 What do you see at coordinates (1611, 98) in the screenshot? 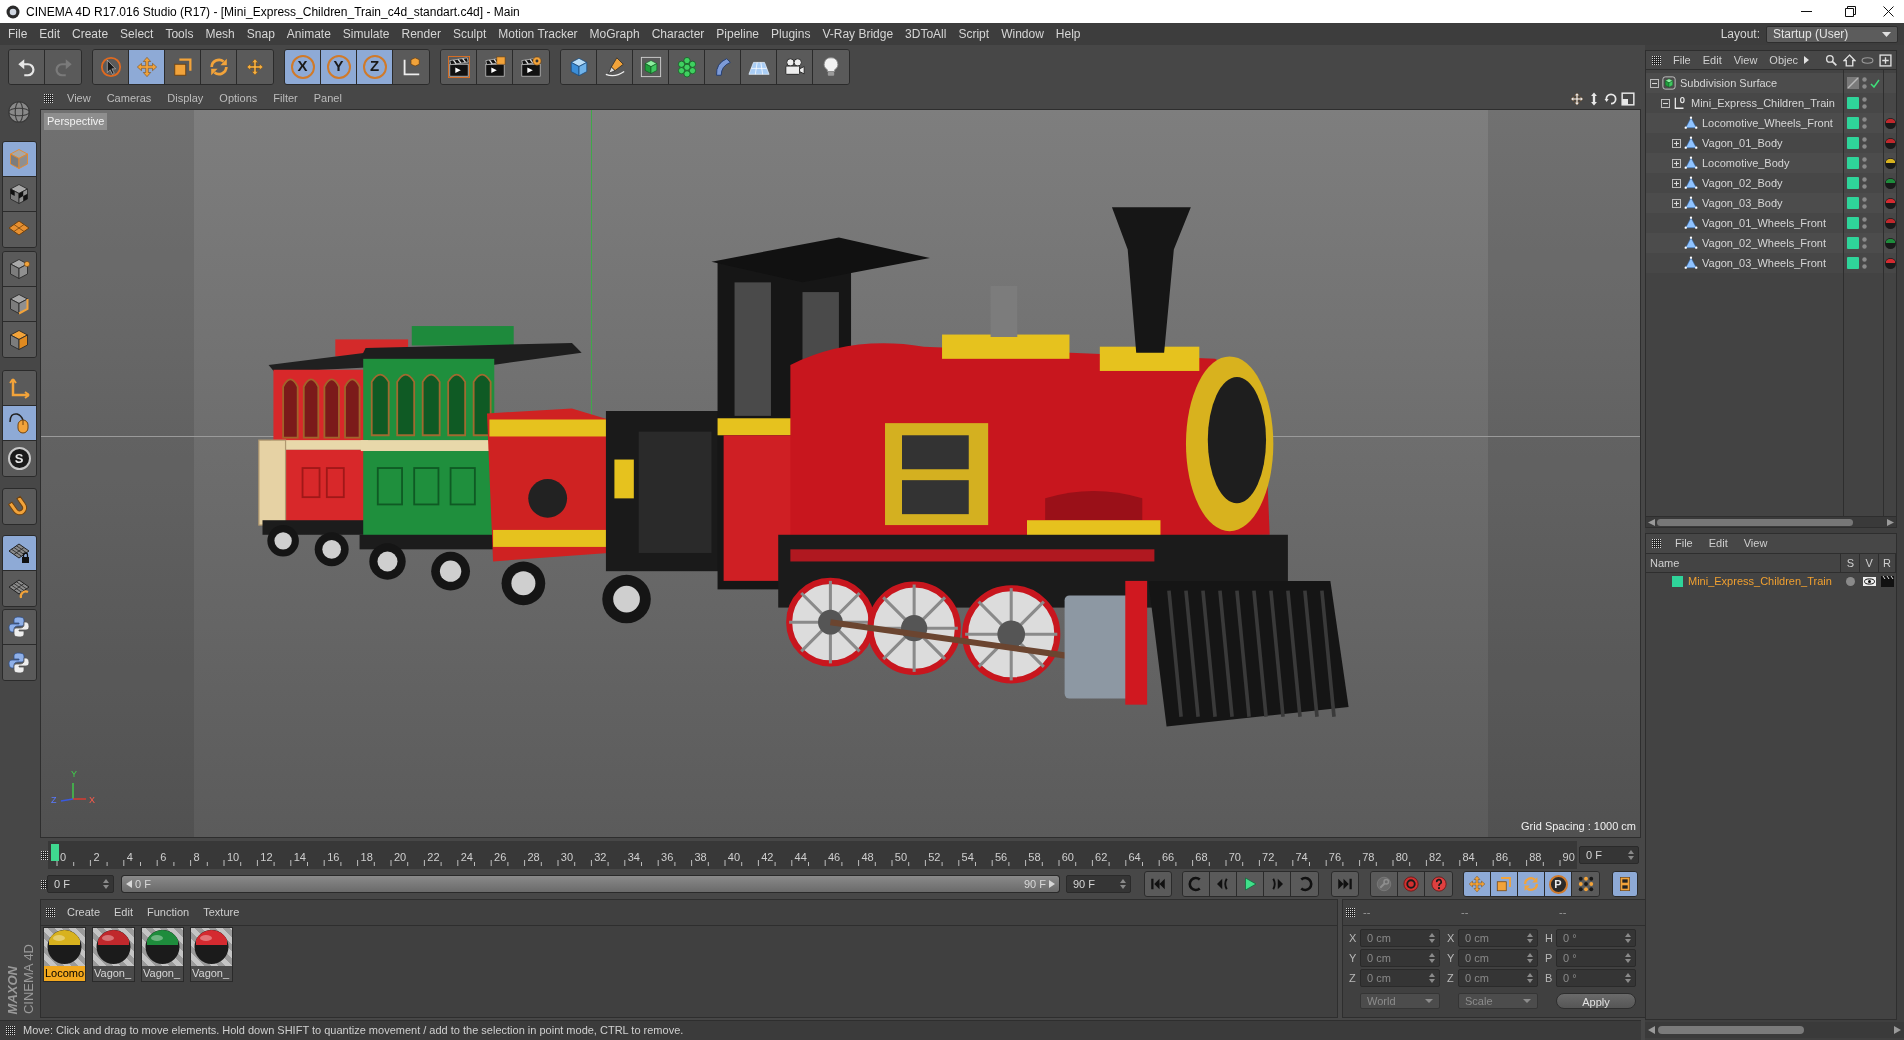
I see `orbit-icon` at bounding box center [1611, 98].